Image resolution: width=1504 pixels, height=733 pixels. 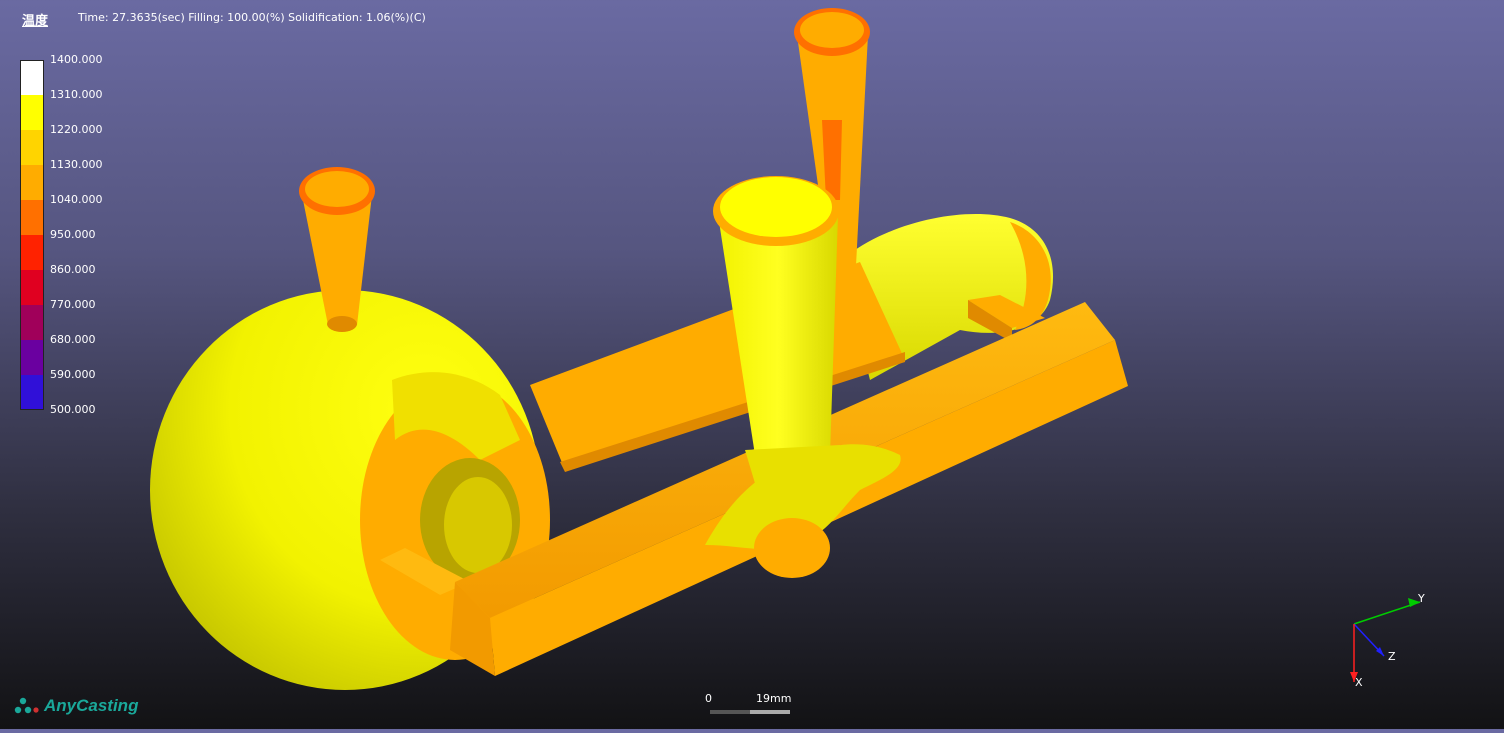 What do you see at coordinates (774, 698) in the screenshot?
I see `scale-length-label: 19mm` at bounding box center [774, 698].